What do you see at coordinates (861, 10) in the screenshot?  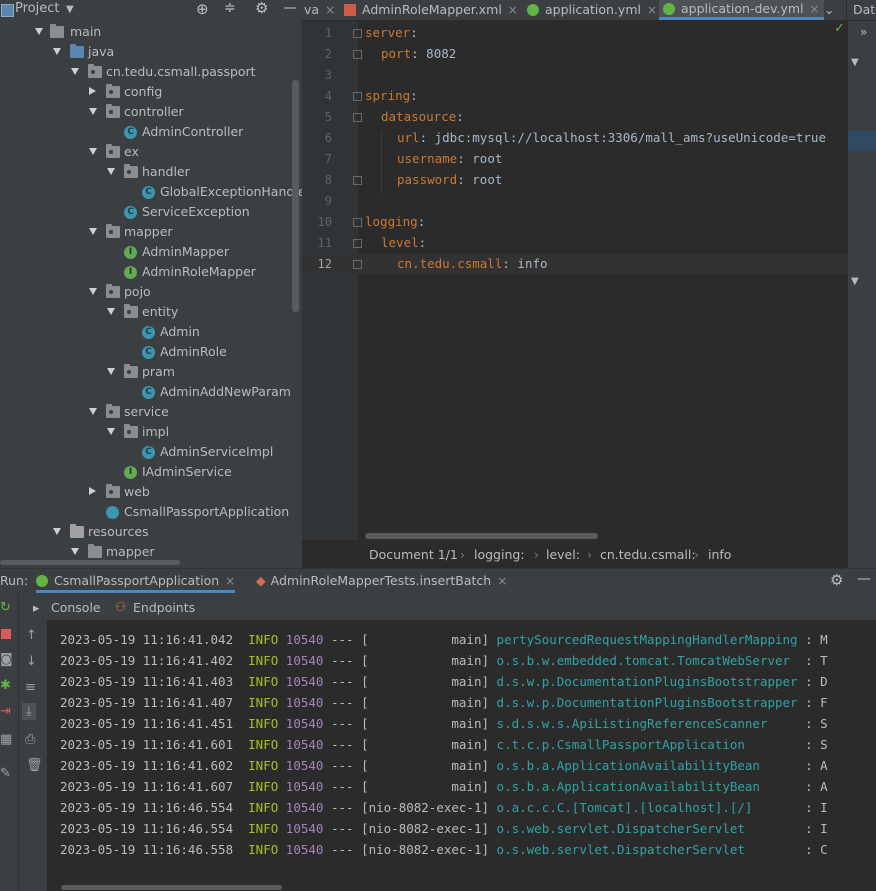 I see `tab-database-panel: Data` at bounding box center [861, 10].